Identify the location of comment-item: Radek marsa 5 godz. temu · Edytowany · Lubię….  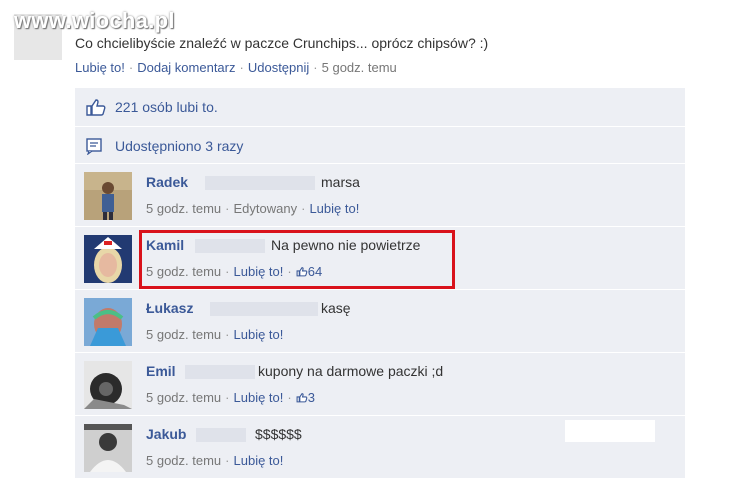
(380, 195).